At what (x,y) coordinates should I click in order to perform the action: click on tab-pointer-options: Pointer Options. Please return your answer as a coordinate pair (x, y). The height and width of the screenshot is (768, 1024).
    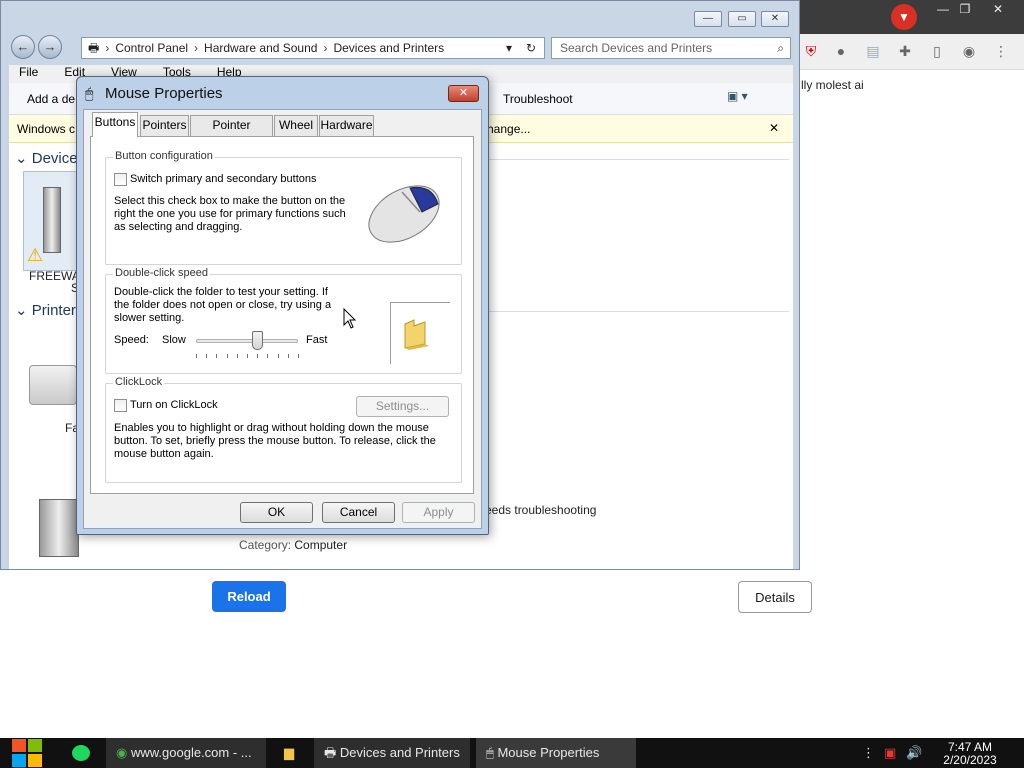
    Looking at the image, I should click on (231, 133).